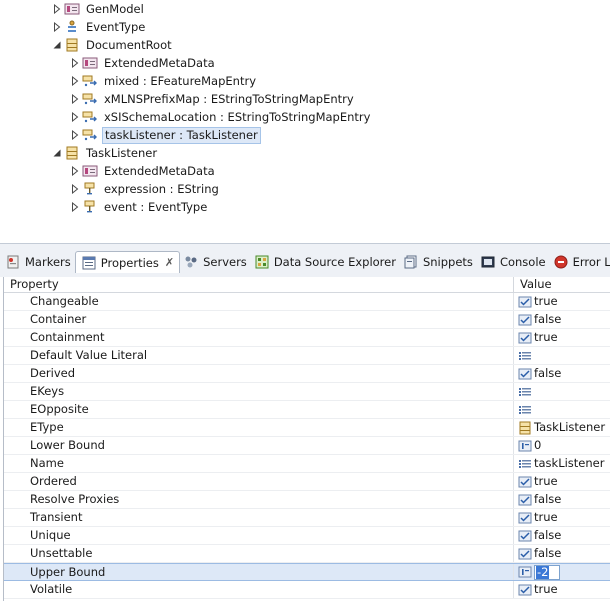 Image resolution: width=610 pixels, height=601 pixels. I want to click on property-value-cell: TaskListener, so click(562, 427).